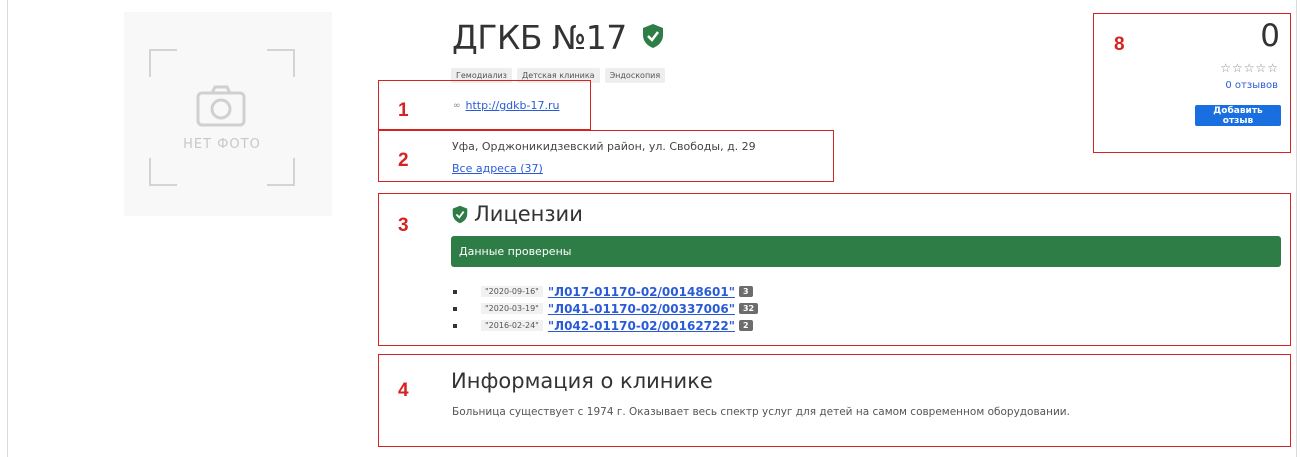 This screenshot has width=1300, height=457. I want to click on frame-corner-bottom-right, so click(281, 172).